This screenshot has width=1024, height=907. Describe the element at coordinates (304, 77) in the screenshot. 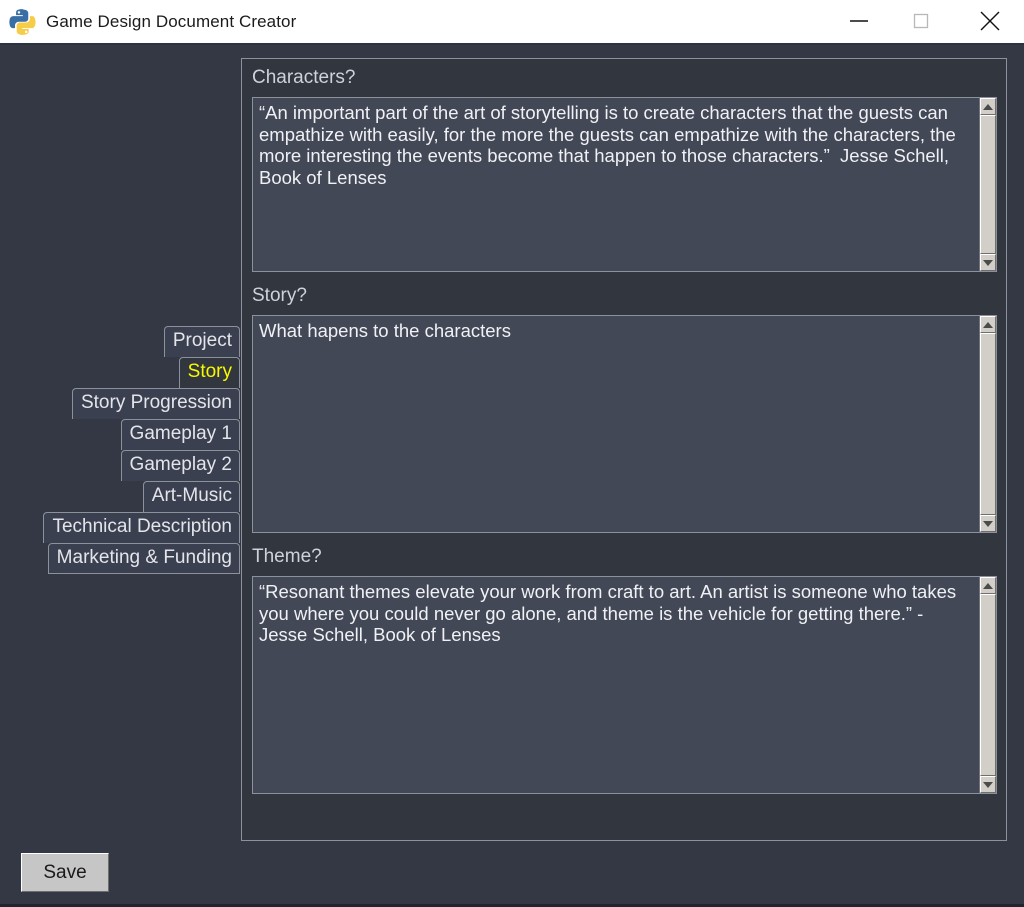

I see `characters-label: Characters?` at that location.